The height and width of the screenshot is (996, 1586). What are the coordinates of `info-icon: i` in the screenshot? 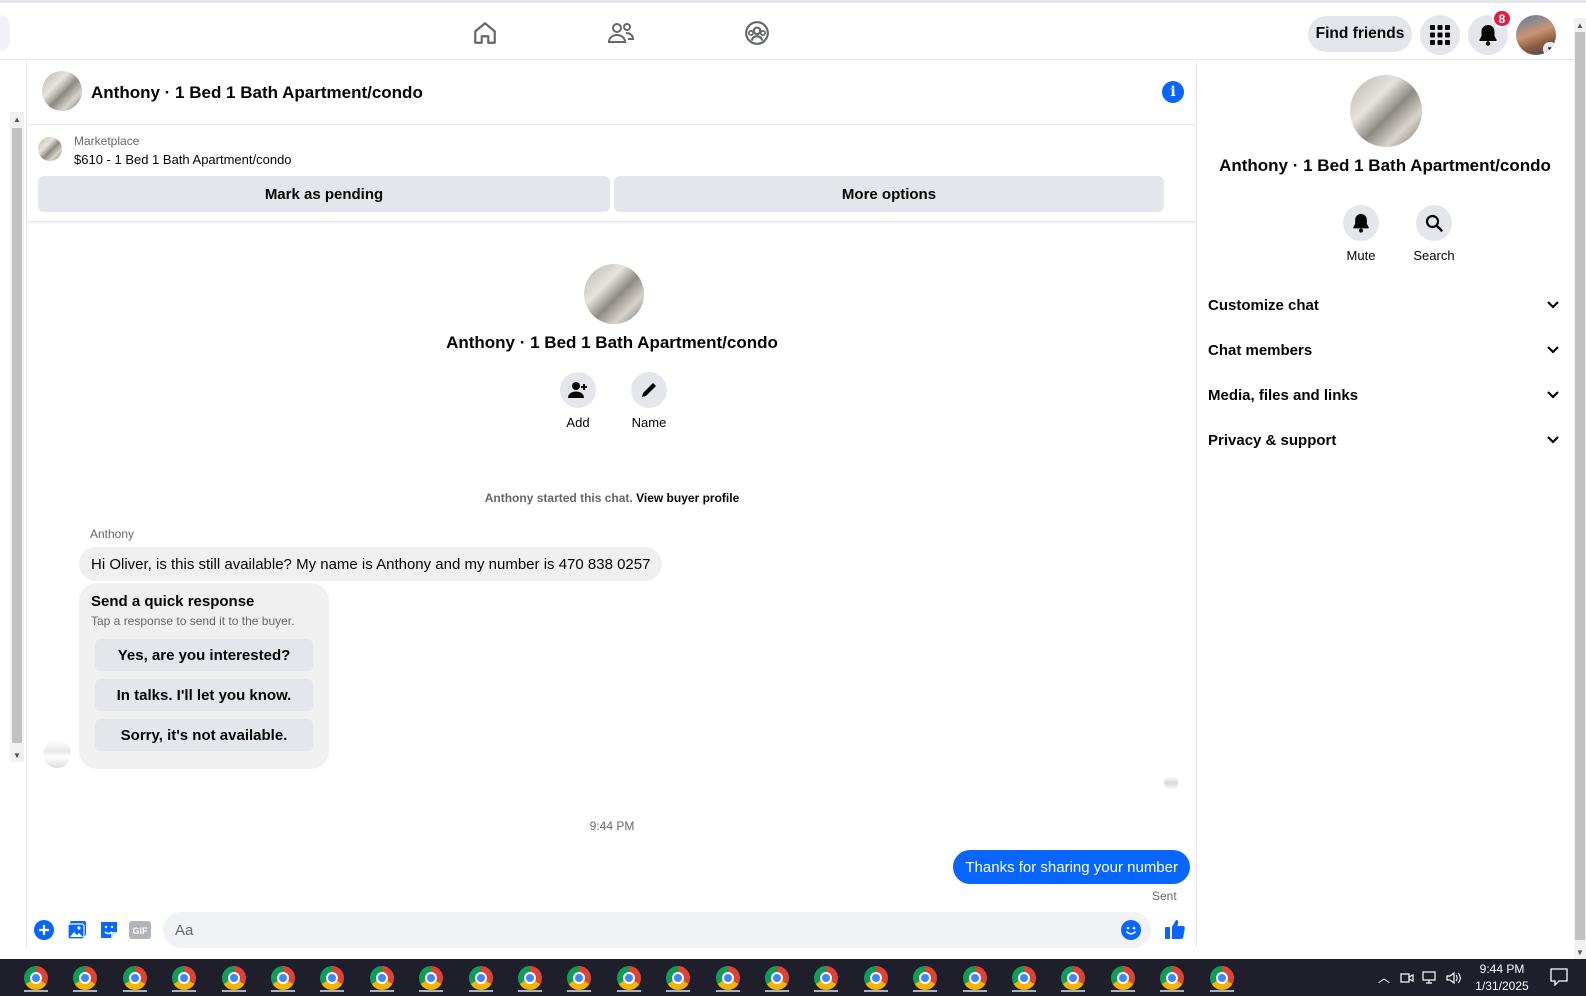 It's located at (1173, 92).